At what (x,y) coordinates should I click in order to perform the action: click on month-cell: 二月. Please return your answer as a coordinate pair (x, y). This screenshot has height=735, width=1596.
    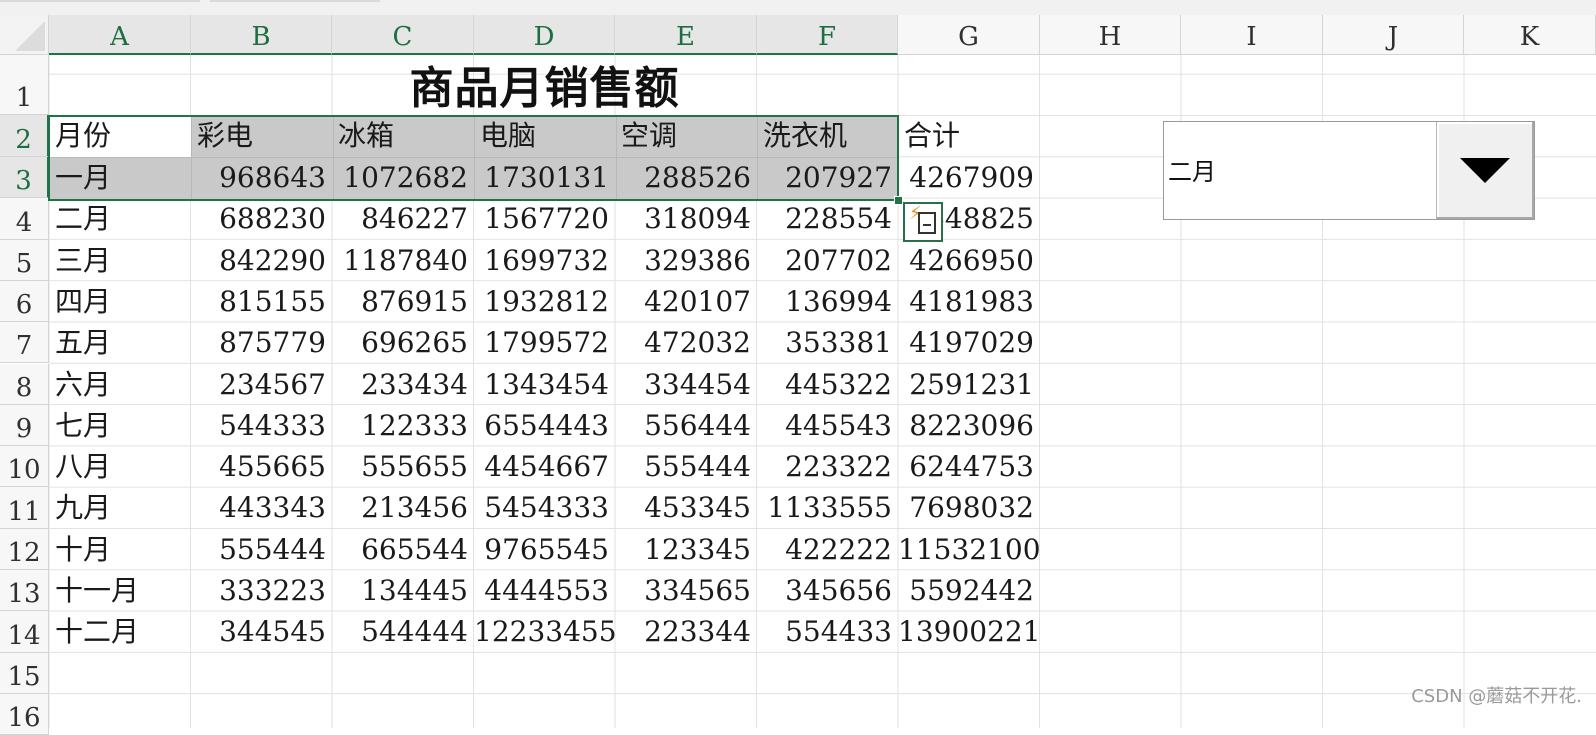
    Looking at the image, I should click on (120, 216).